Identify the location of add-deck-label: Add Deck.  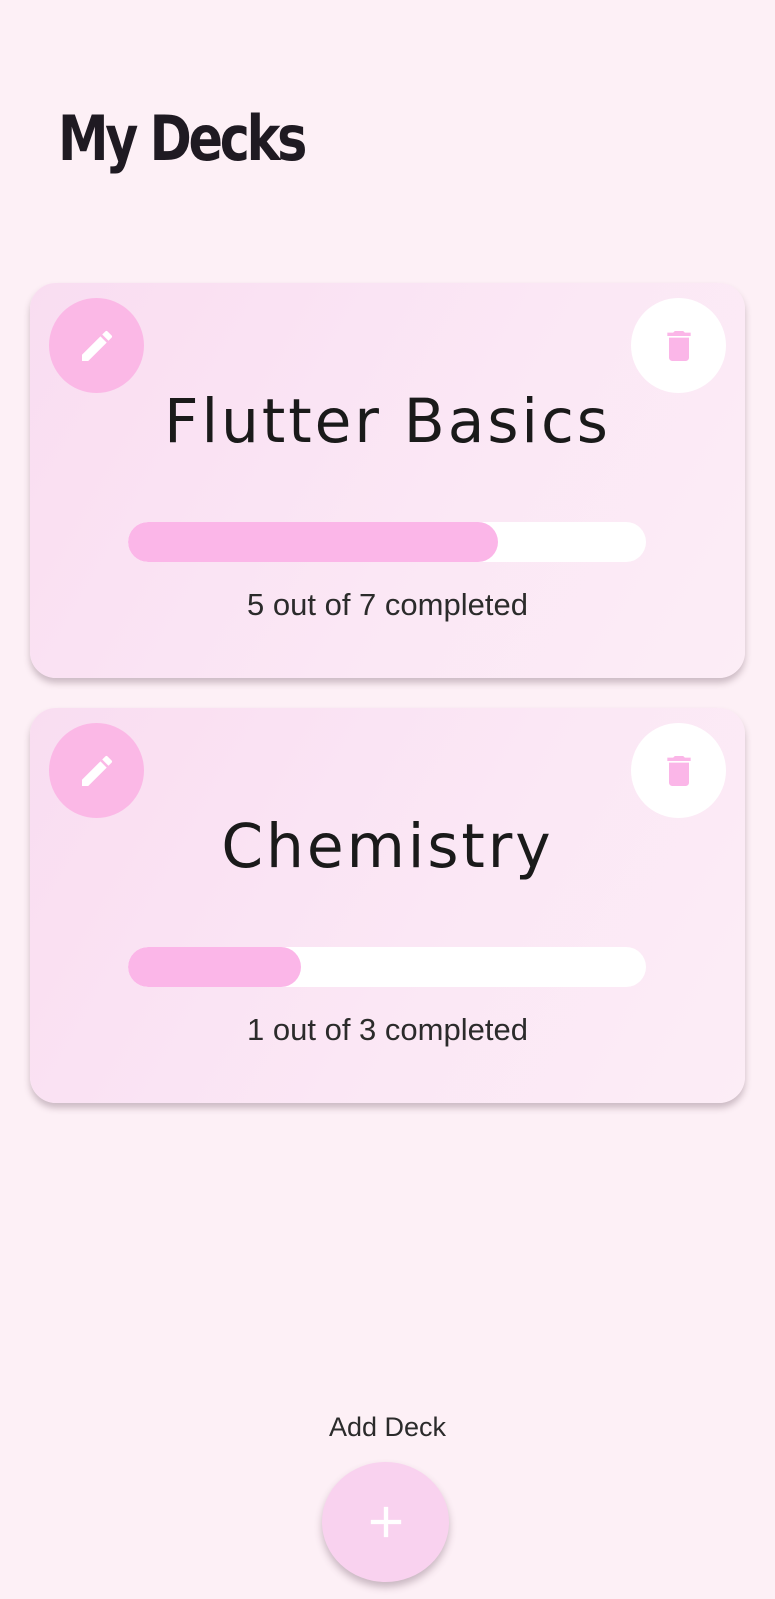
(387, 1427).